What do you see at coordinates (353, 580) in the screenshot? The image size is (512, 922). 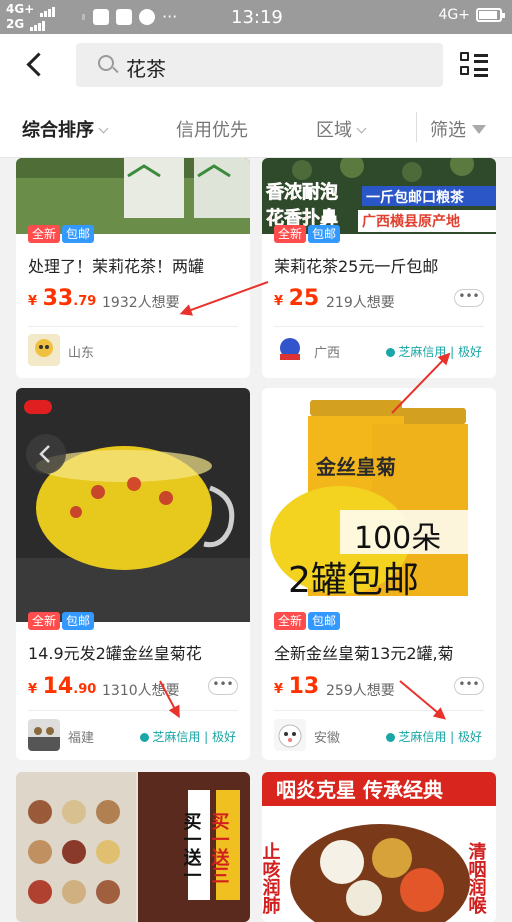 I see `svg-text: 2罐包邮` at bounding box center [353, 580].